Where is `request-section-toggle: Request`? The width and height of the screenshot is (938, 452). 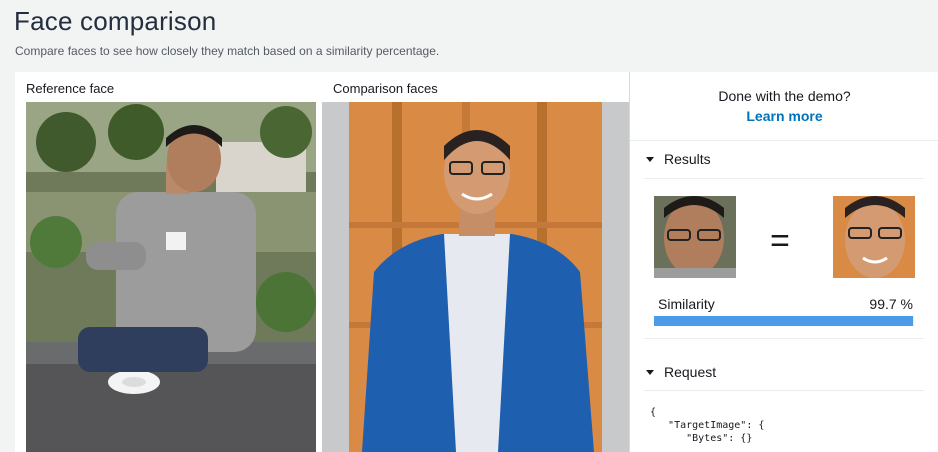
request-section-toggle: Request is located at coordinates (681, 372).